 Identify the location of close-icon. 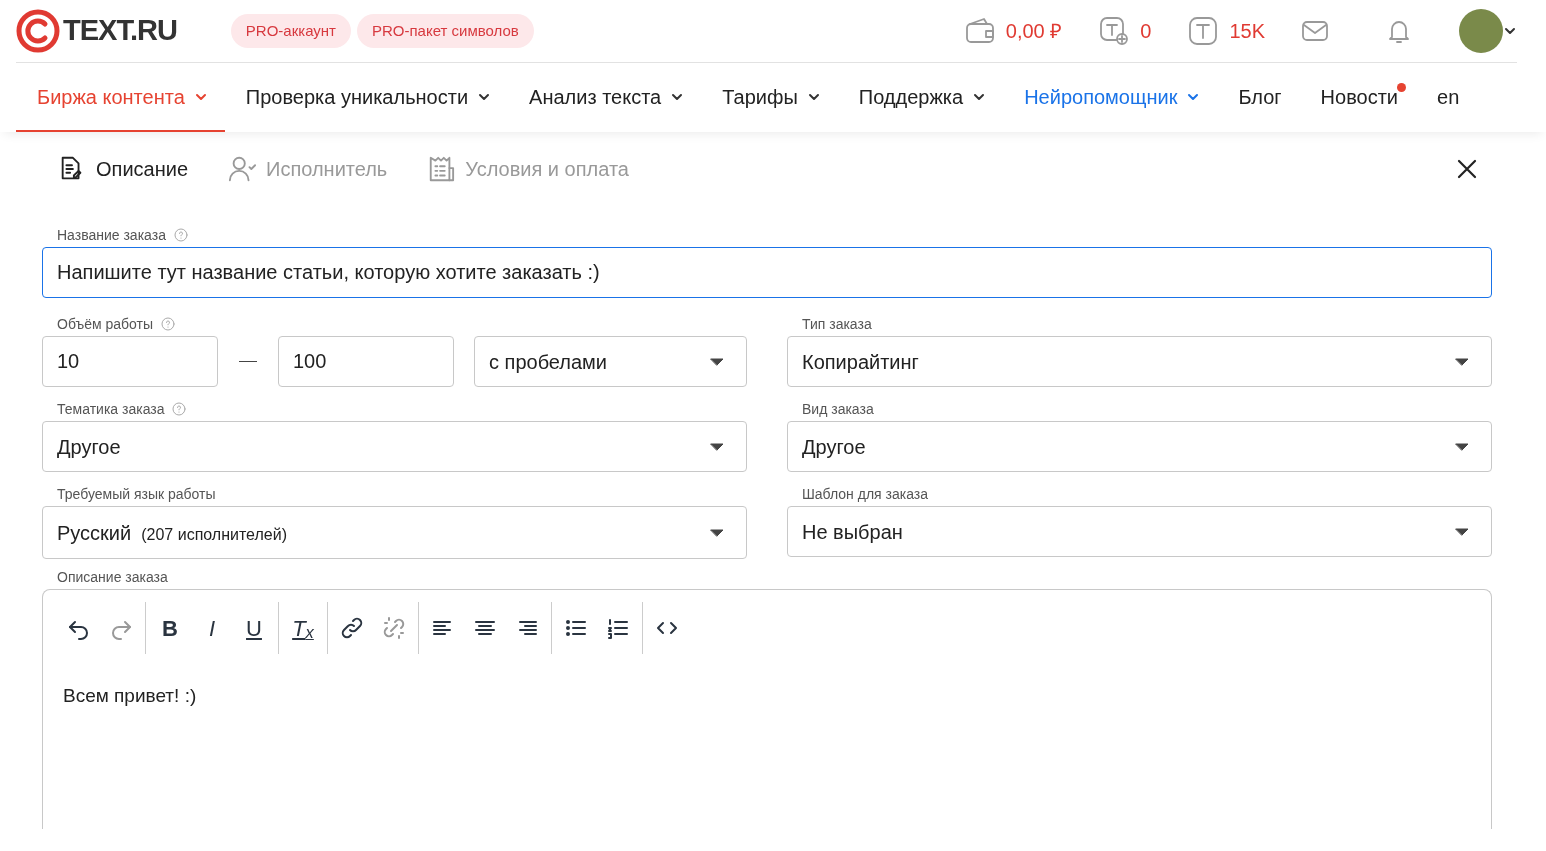
(1467, 169).